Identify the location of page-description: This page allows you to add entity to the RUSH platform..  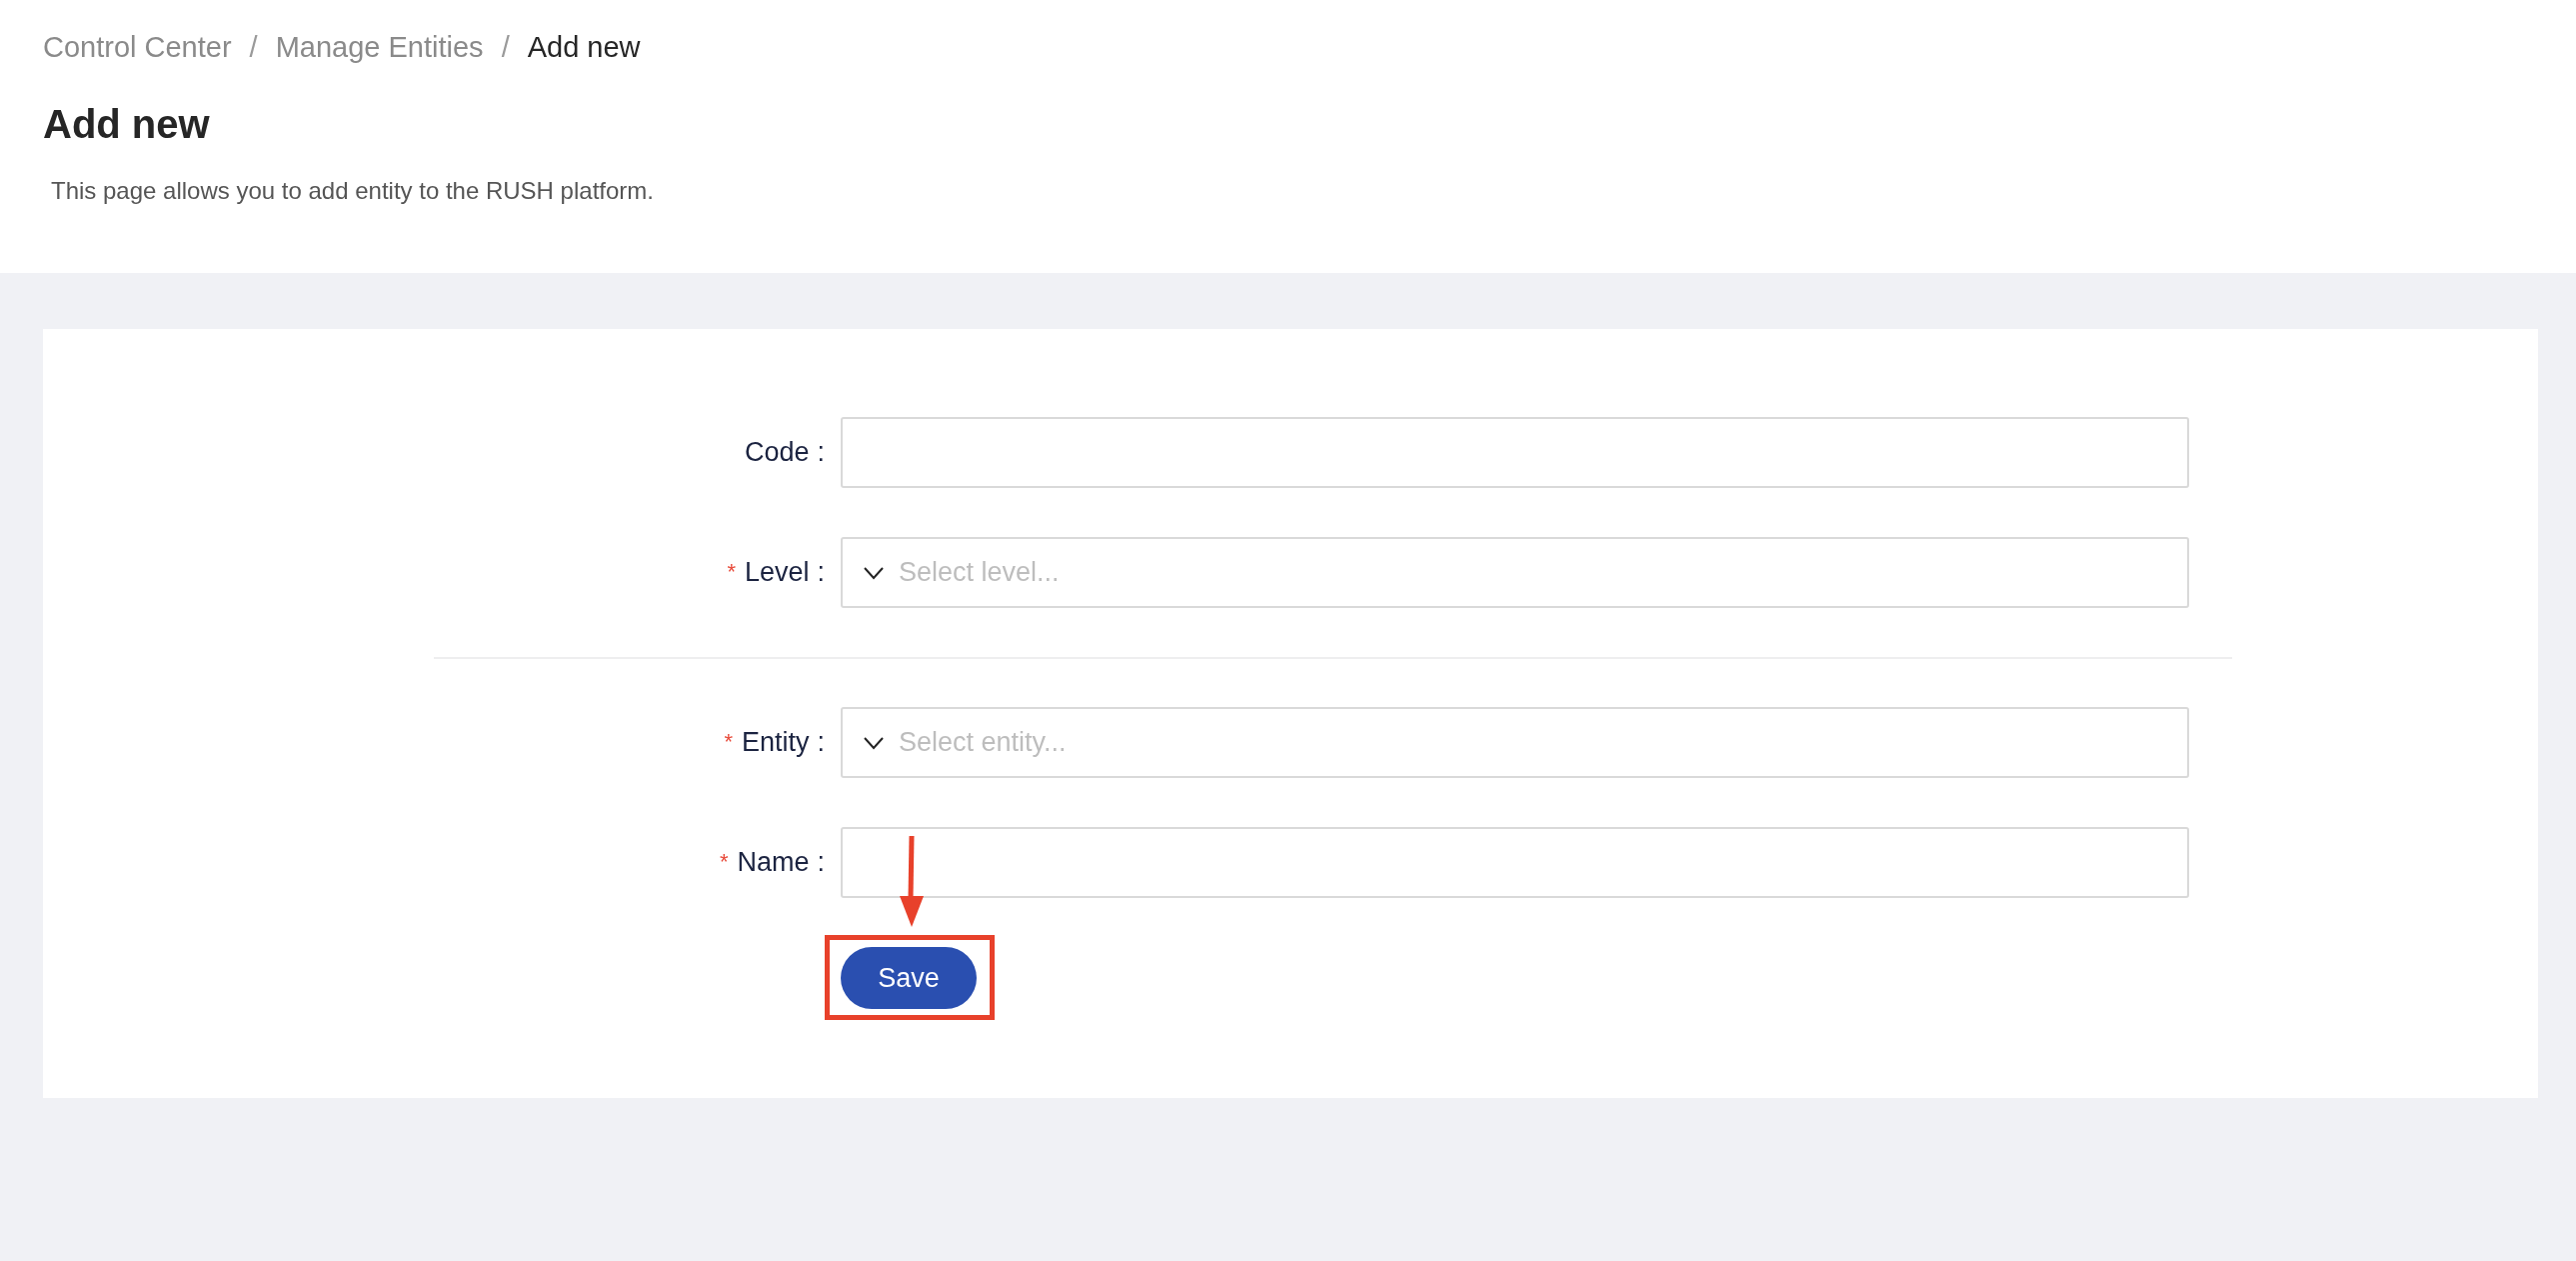
(353, 191).